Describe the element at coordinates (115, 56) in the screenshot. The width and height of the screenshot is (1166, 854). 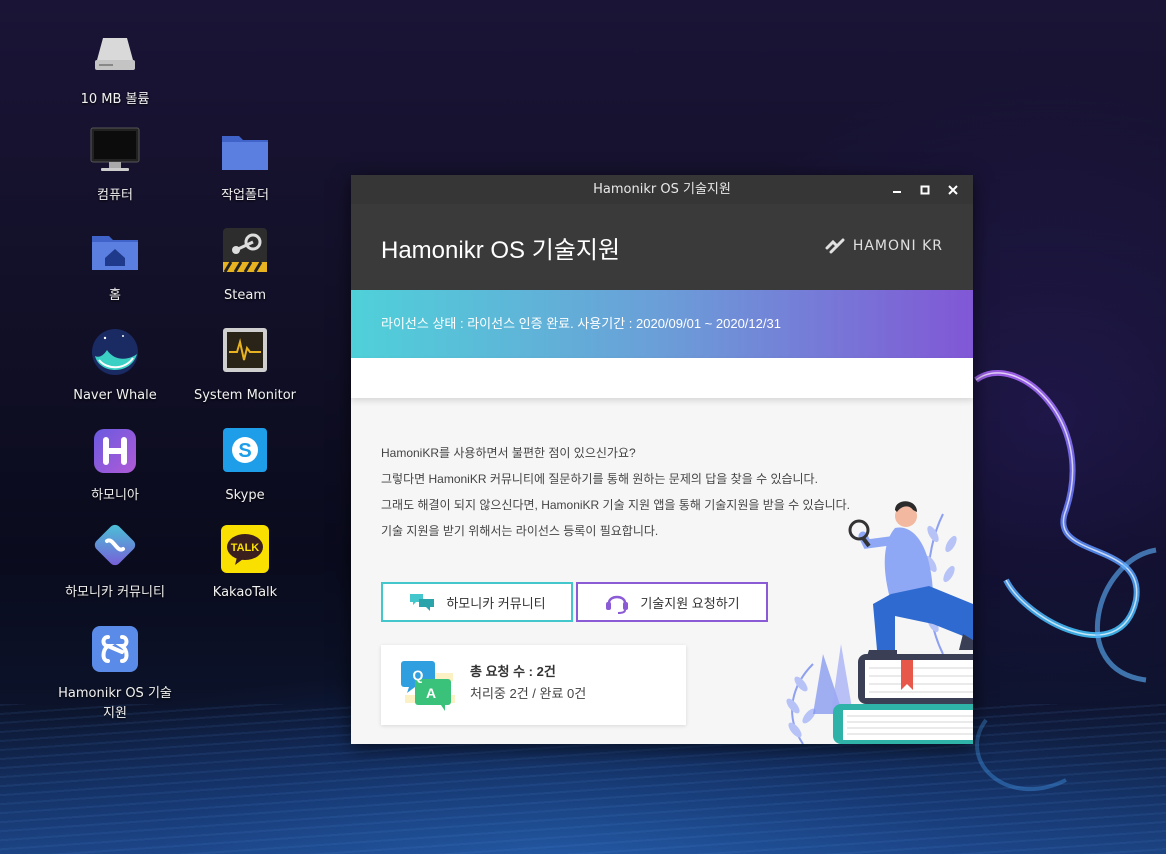
I see `drive-icon` at that location.